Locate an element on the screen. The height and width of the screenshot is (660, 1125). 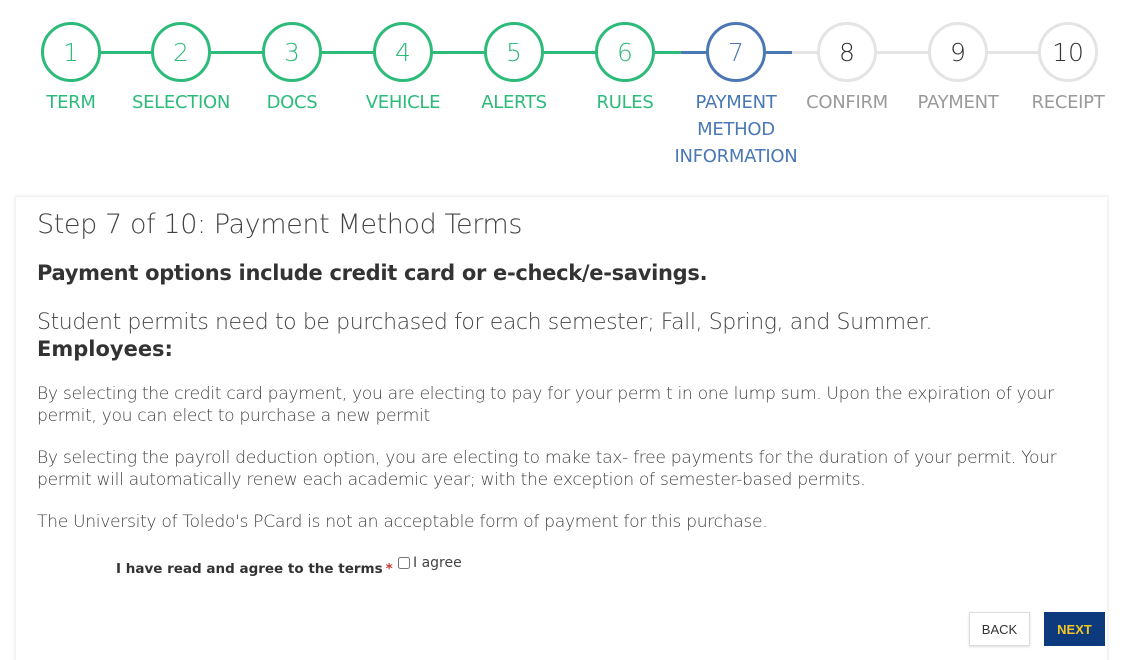
step-number: 6 is located at coordinates (625, 52).